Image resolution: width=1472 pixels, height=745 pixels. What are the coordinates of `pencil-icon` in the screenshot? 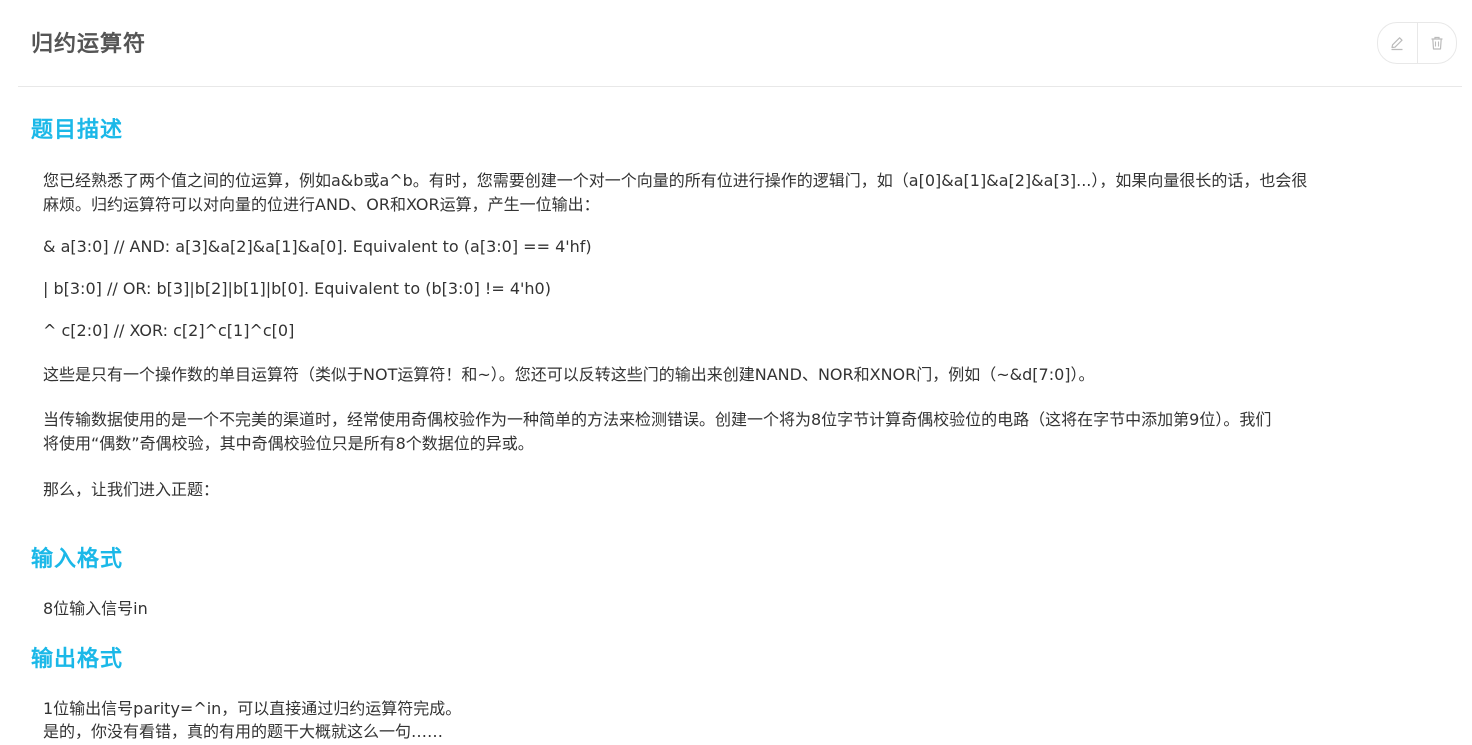 It's located at (1397, 44).